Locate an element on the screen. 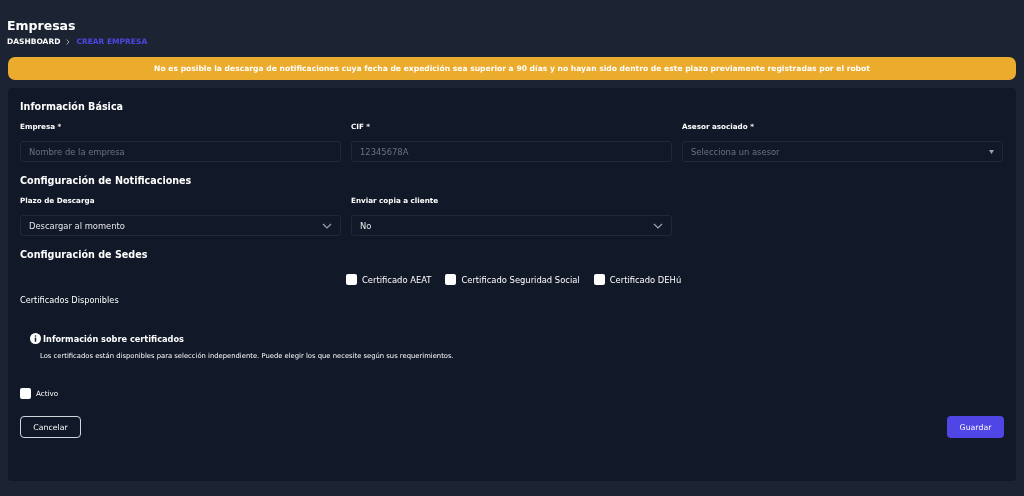 This screenshot has width=1024, height=496. field-label: Certificados Disponibles is located at coordinates (70, 300).